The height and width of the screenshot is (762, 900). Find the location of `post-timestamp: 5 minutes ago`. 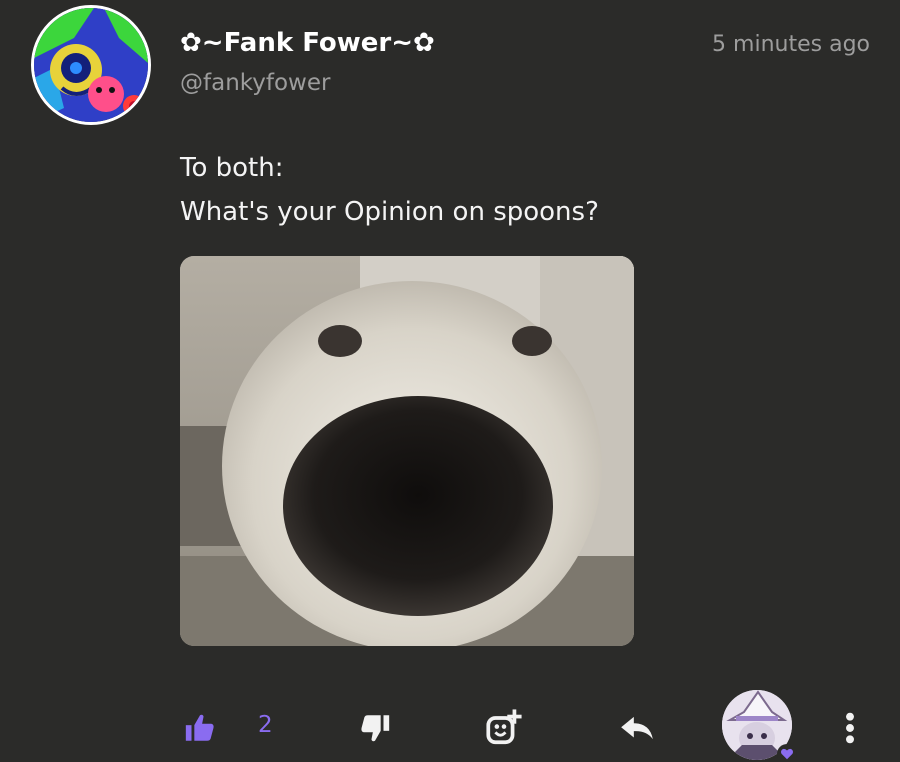

post-timestamp: 5 minutes ago is located at coordinates (791, 44).